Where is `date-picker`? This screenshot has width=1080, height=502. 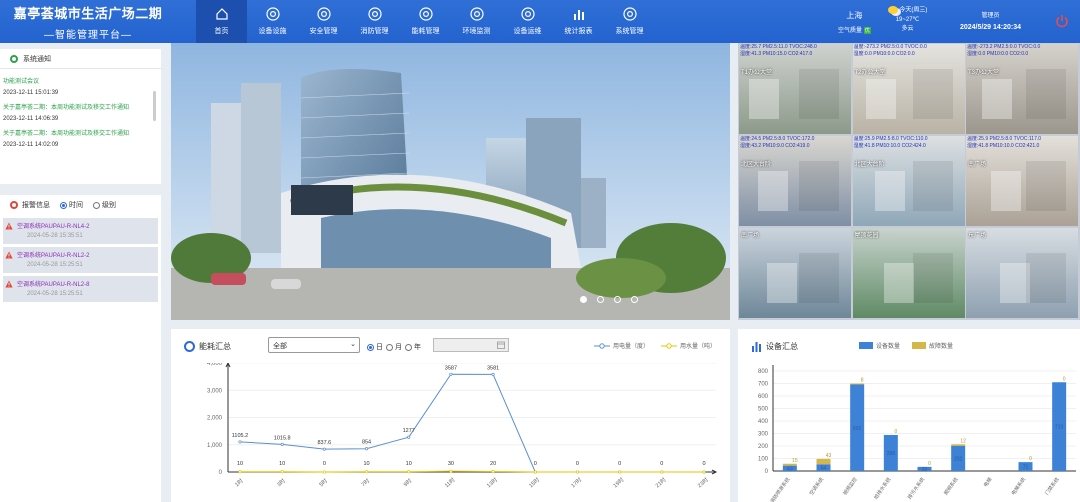
date-picker is located at coordinates (471, 345).